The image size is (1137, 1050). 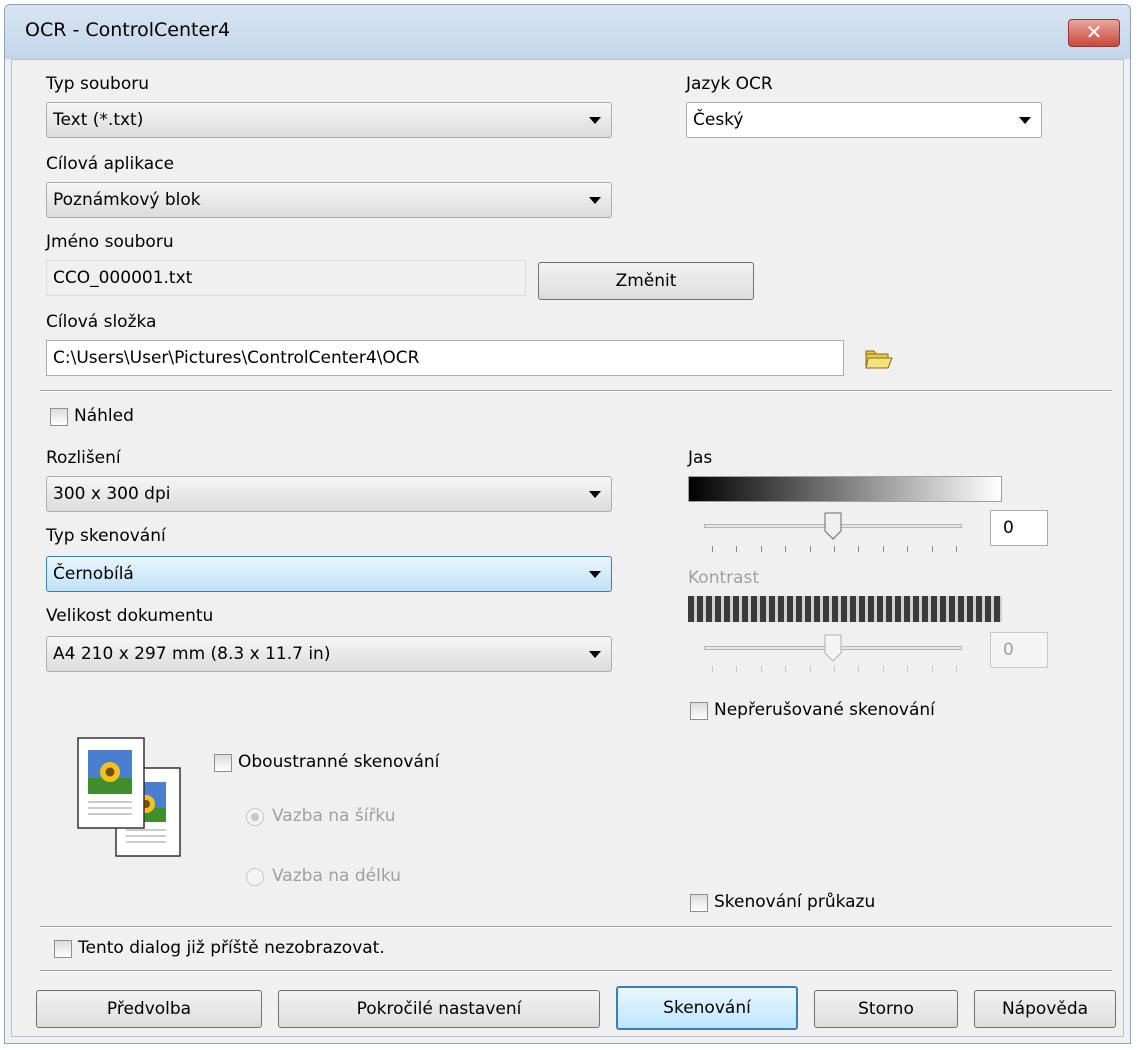 What do you see at coordinates (130, 798) in the screenshot?
I see `duplex-scan-icon` at bounding box center [130, 798].